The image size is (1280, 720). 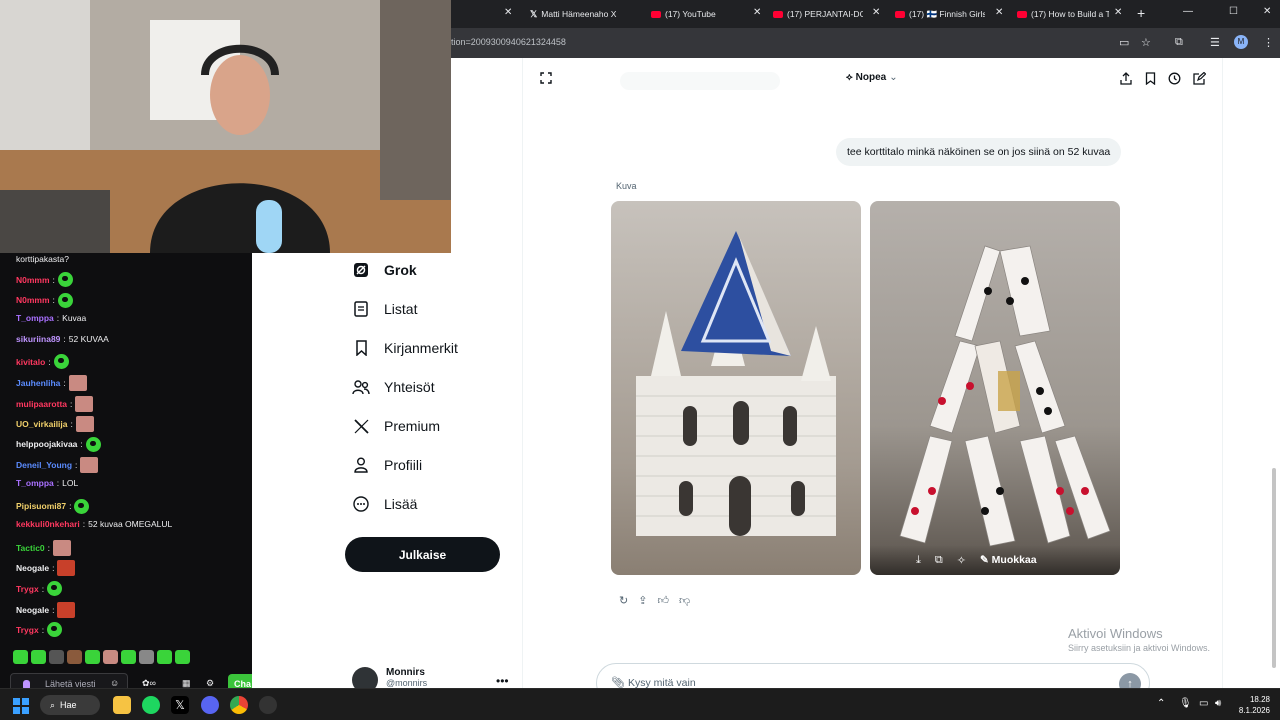 I want to click on chat-username: kekkuli0nkehari, so click(x=48, y=524).